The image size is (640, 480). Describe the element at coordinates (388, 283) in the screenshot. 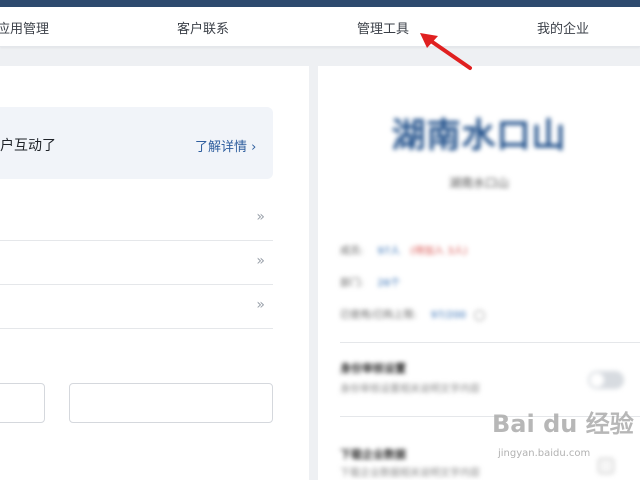

I see `department-count-value: 26个` at that location.